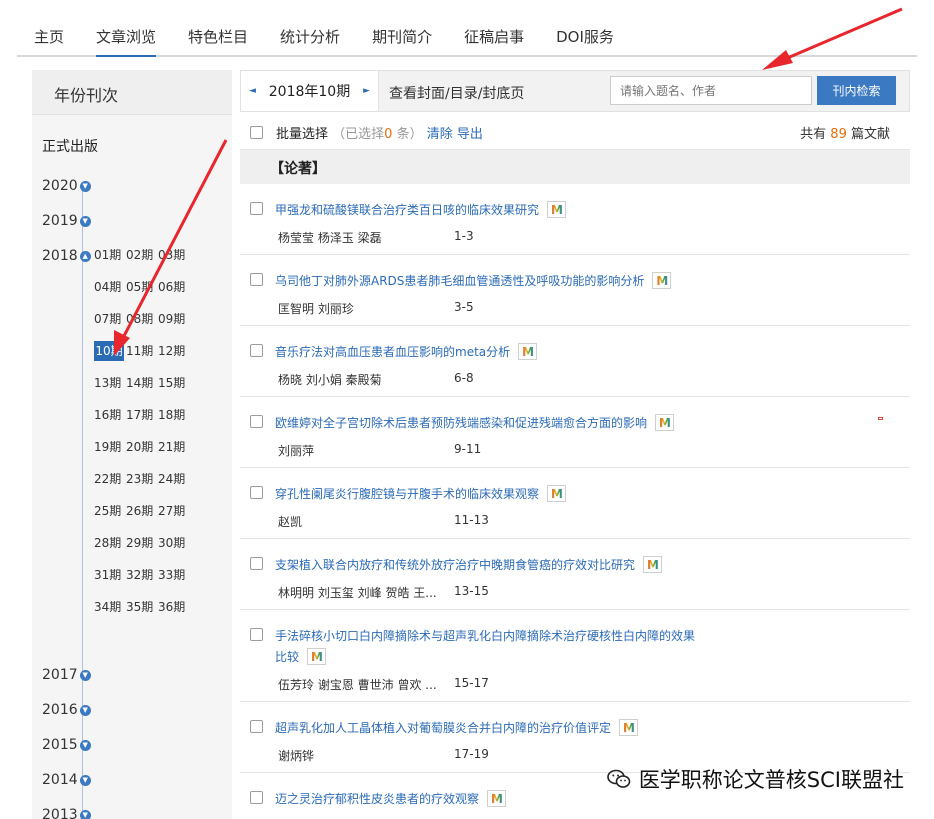  I want to click on article-title: 乌司他丁对肺外源ARDS患者肺毛细血管通透性及呼吸功能的影响分析, so click(459, 281).